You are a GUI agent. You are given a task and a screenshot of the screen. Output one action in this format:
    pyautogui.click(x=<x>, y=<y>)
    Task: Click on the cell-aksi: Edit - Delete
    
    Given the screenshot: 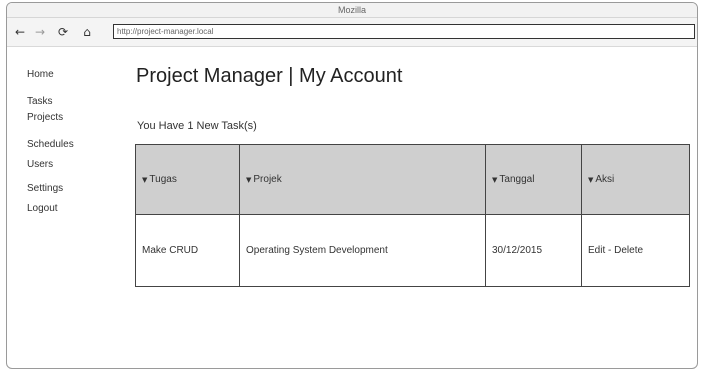 What is the action you would take?
    pyautogui.click(x=635, y=250)
    